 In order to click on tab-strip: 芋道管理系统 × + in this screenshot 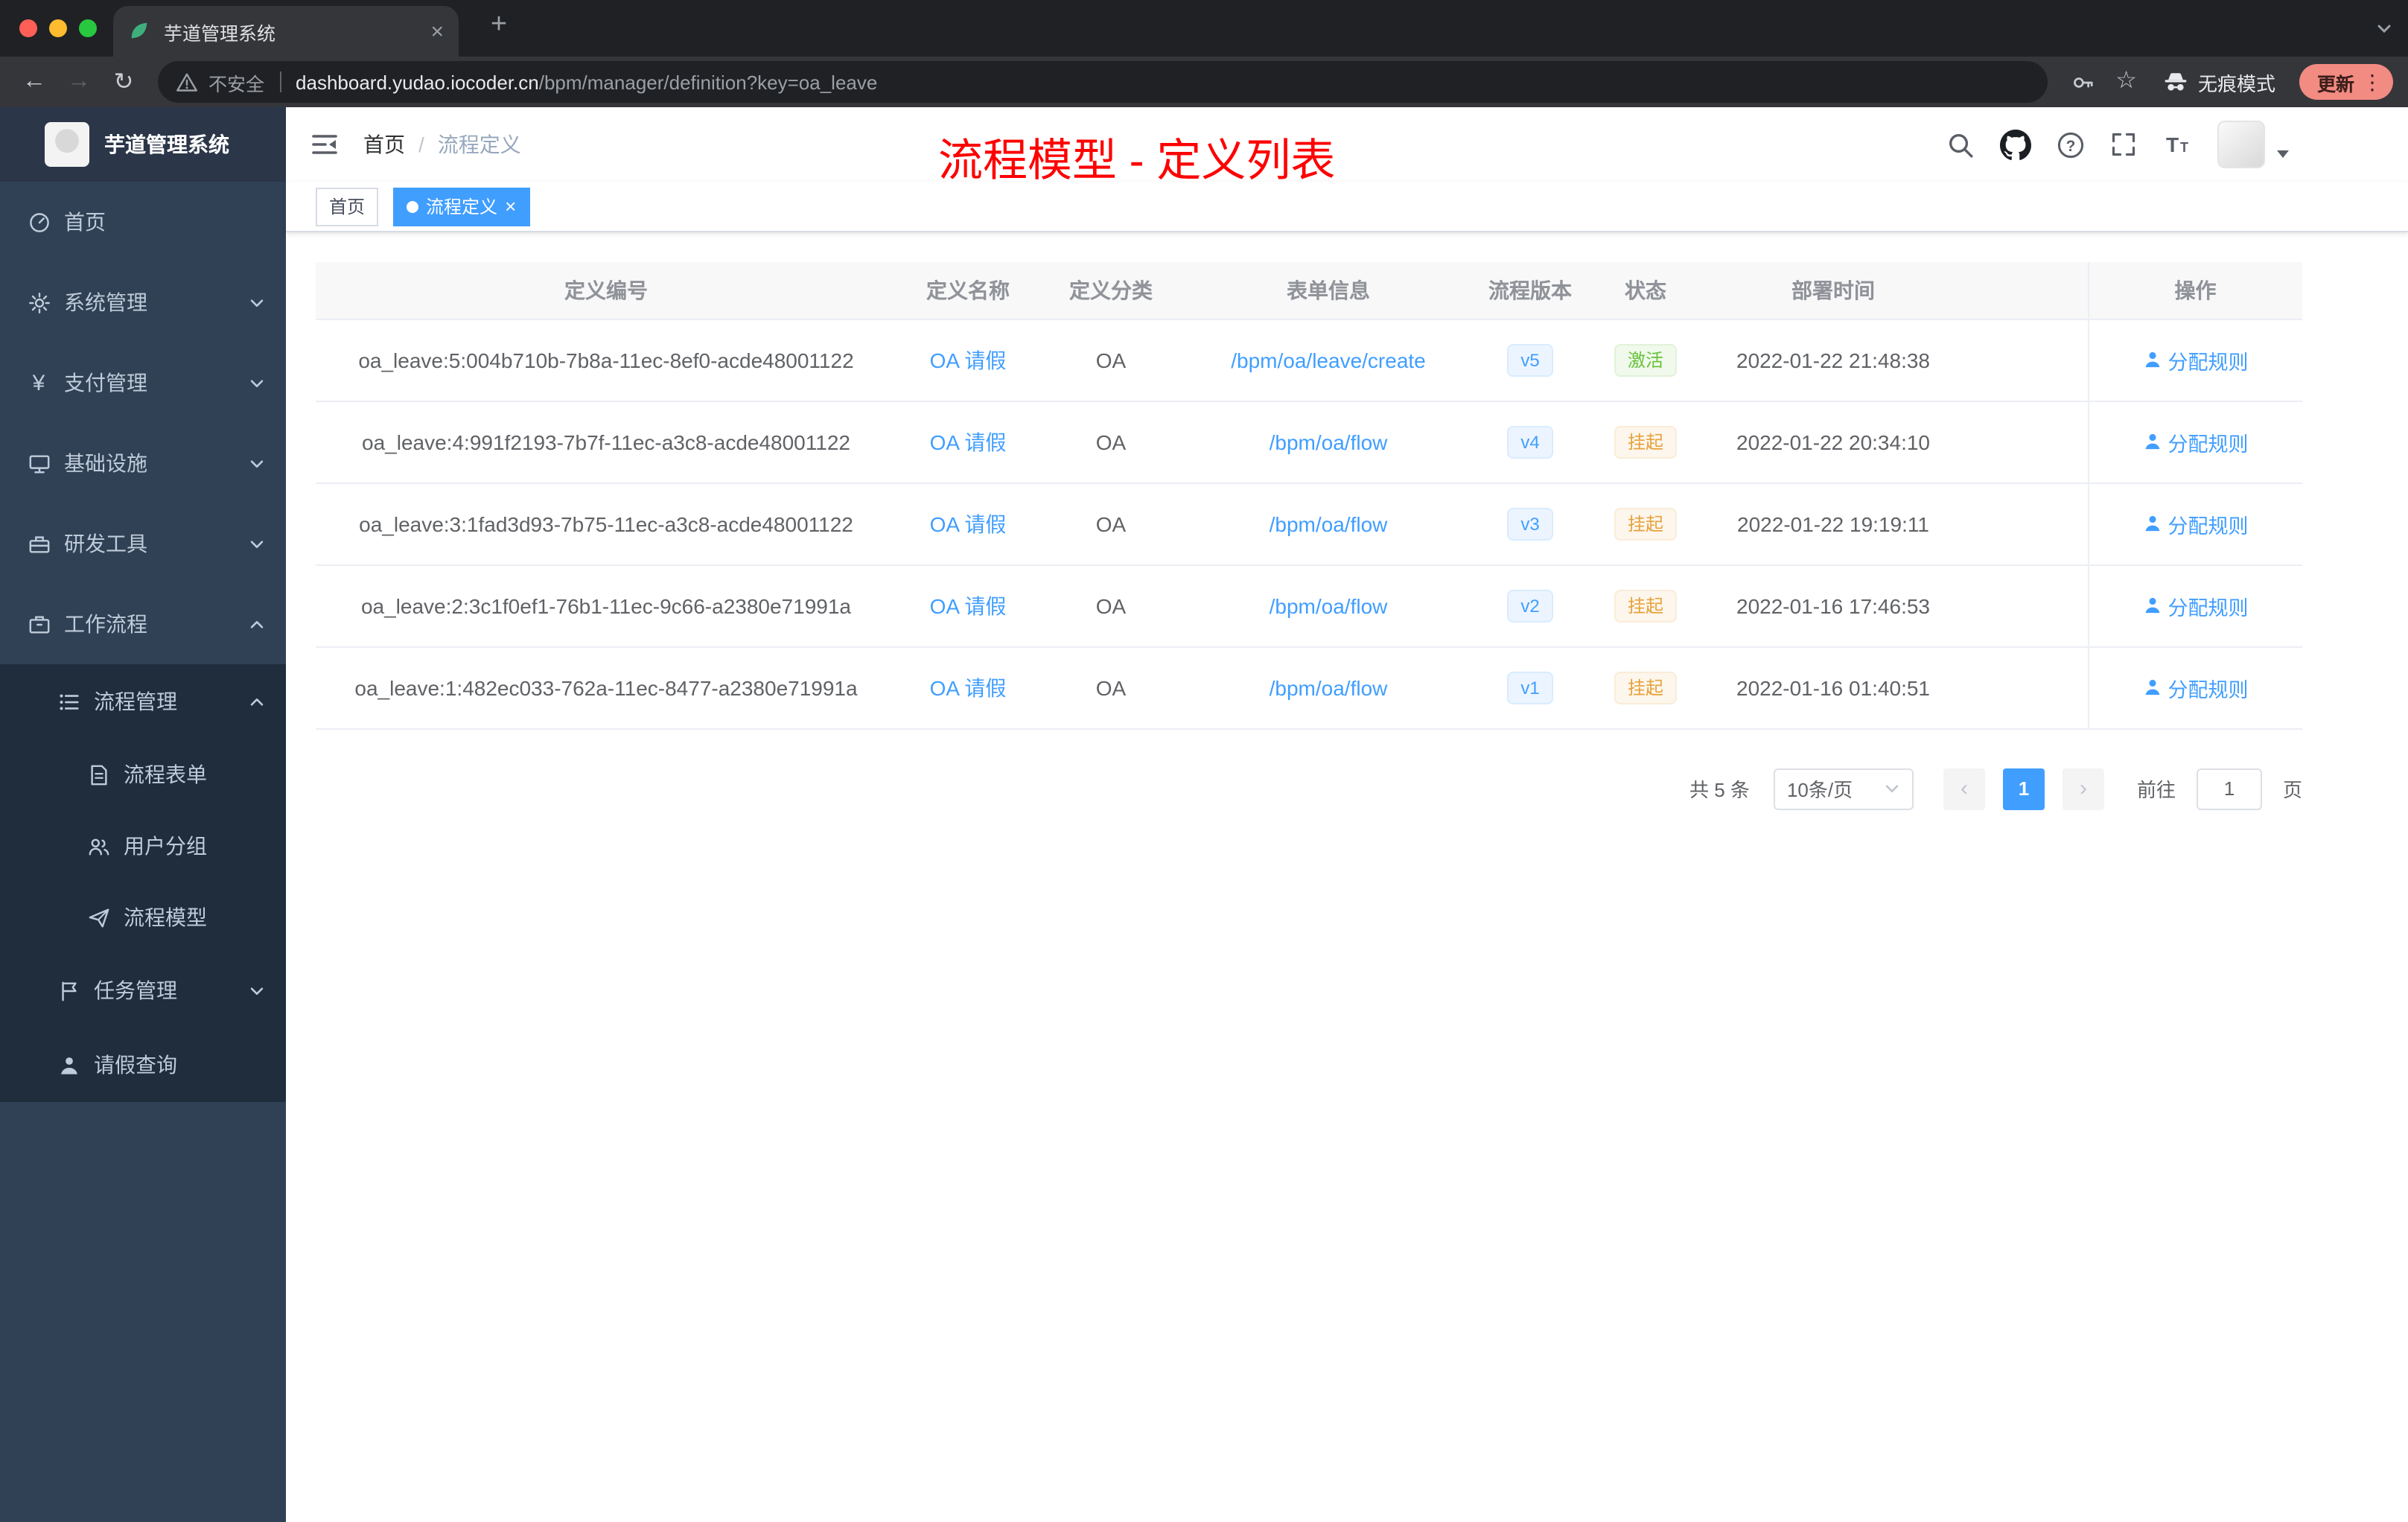, I will do `click(1204, 28)`.